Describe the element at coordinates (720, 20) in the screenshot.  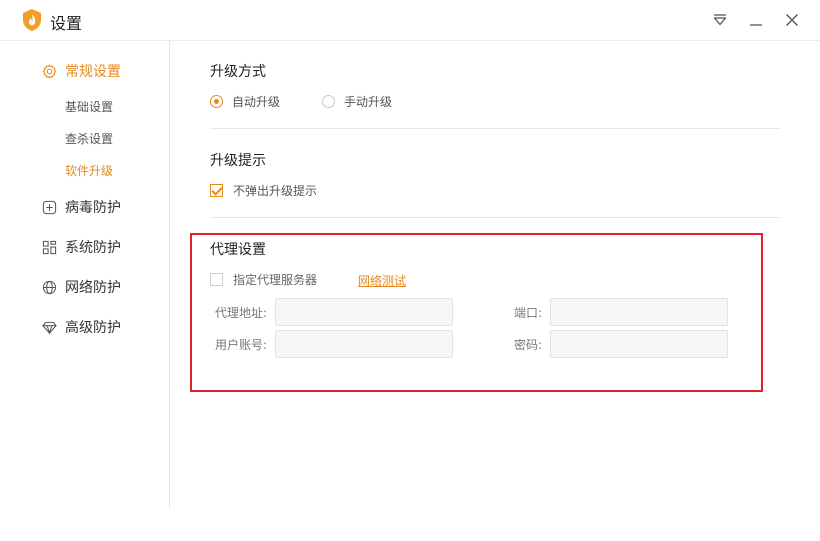
I see `menu-dropdown-icon` at that location.